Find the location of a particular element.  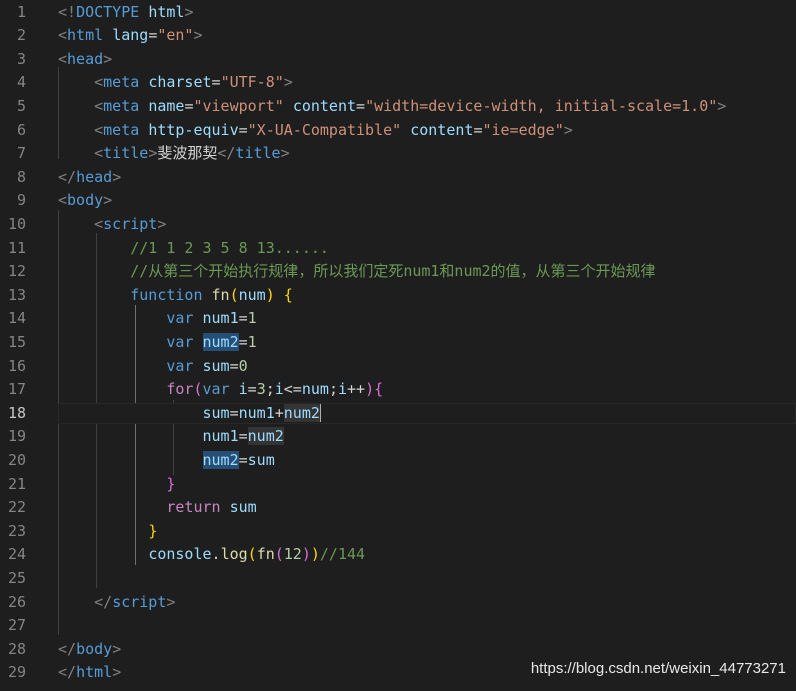

code-token: http-equiv is located at coordinates (193, 129).